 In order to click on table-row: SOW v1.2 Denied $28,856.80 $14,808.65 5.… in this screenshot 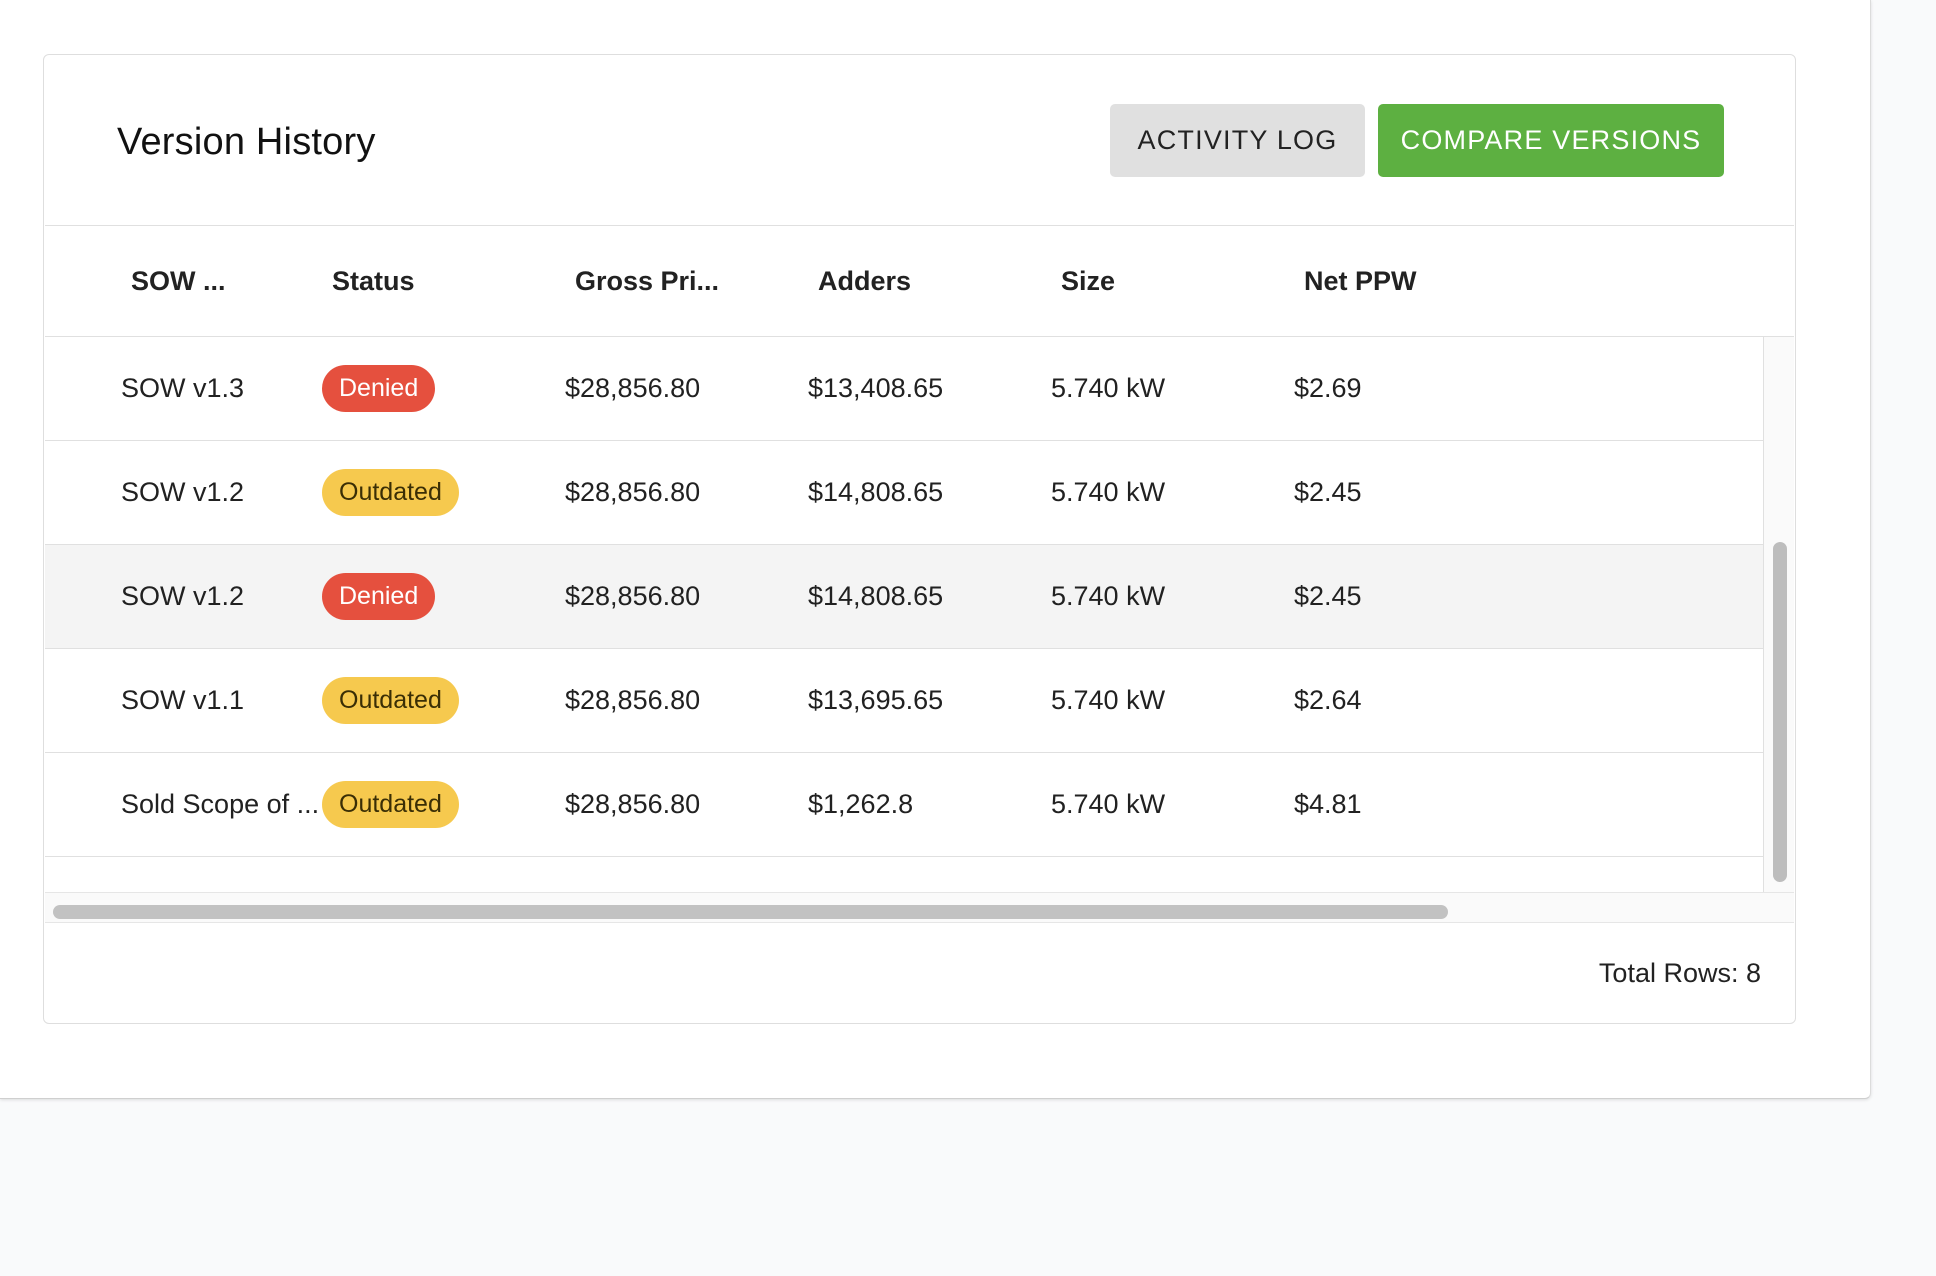, I will do `click(904, 597)`.